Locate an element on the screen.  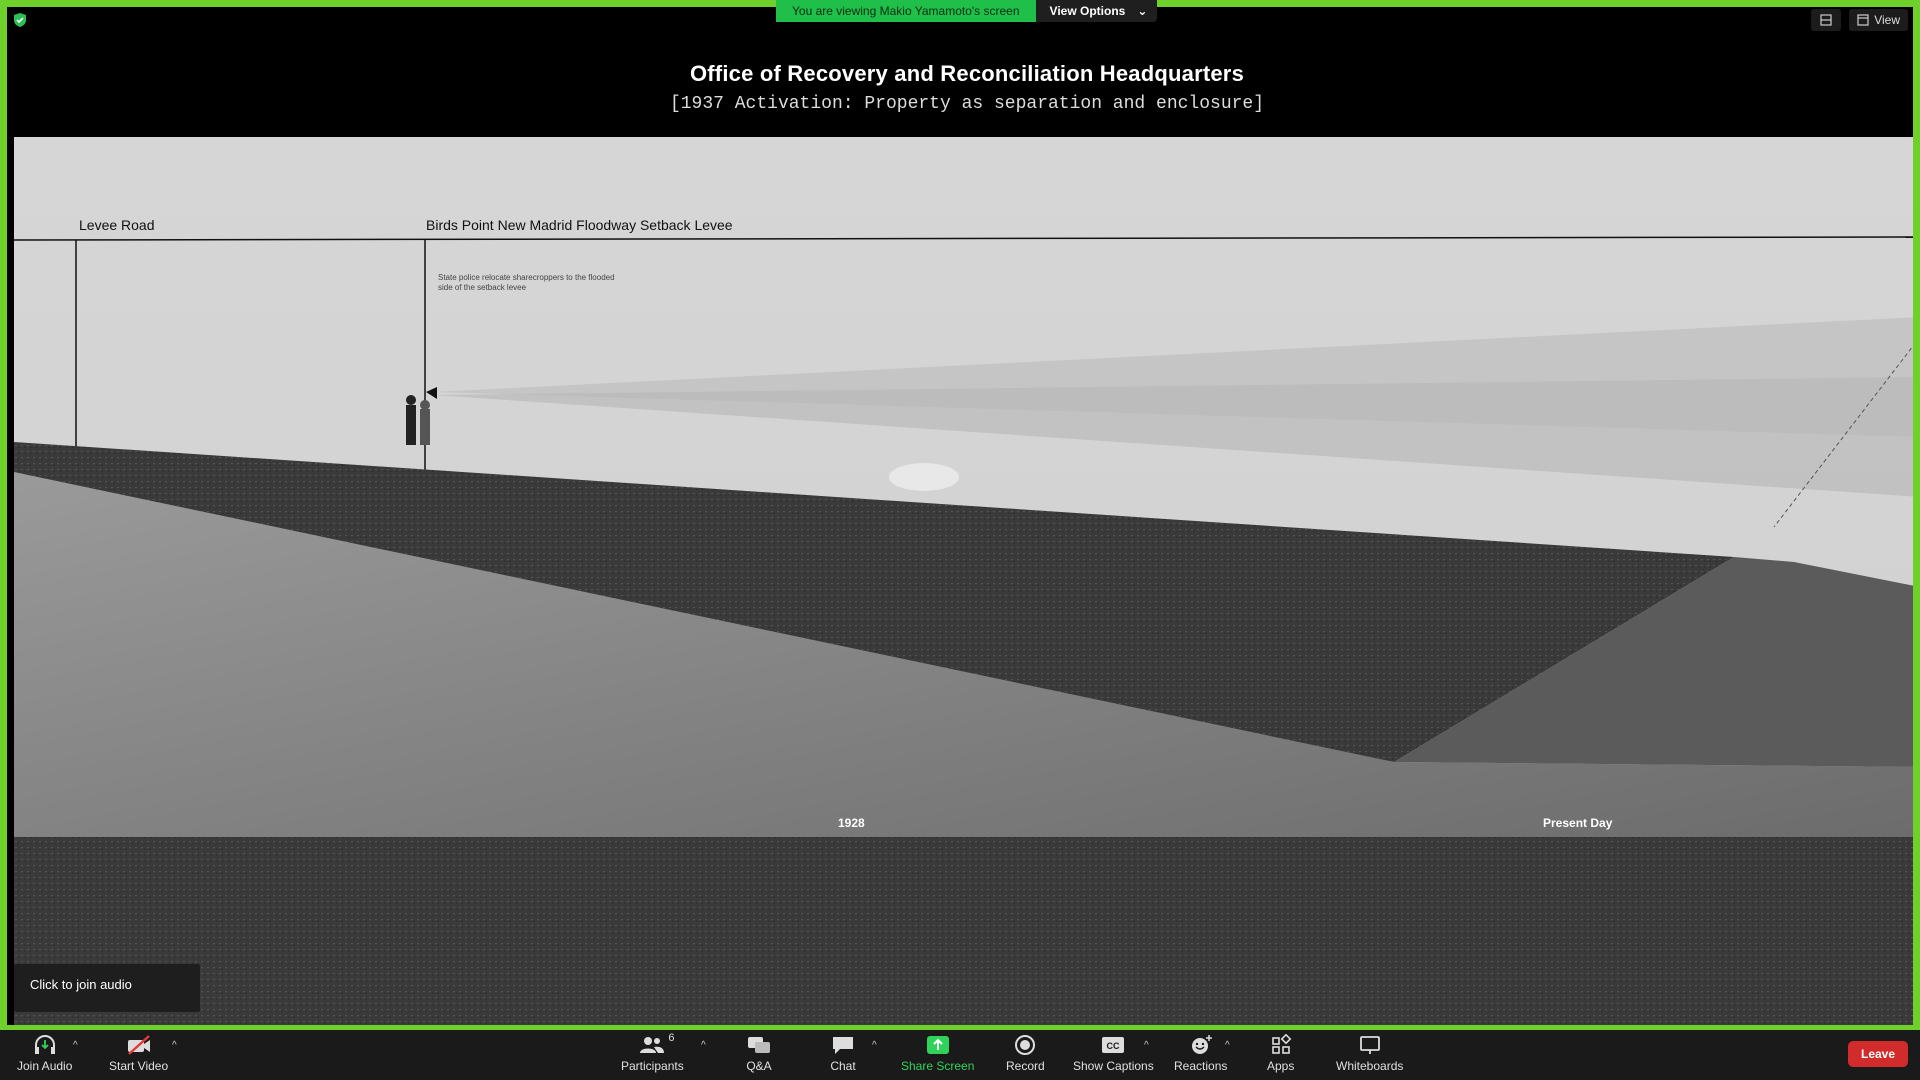
chevron-down-icon: ⌄ is located at coordinates (1142, 11).